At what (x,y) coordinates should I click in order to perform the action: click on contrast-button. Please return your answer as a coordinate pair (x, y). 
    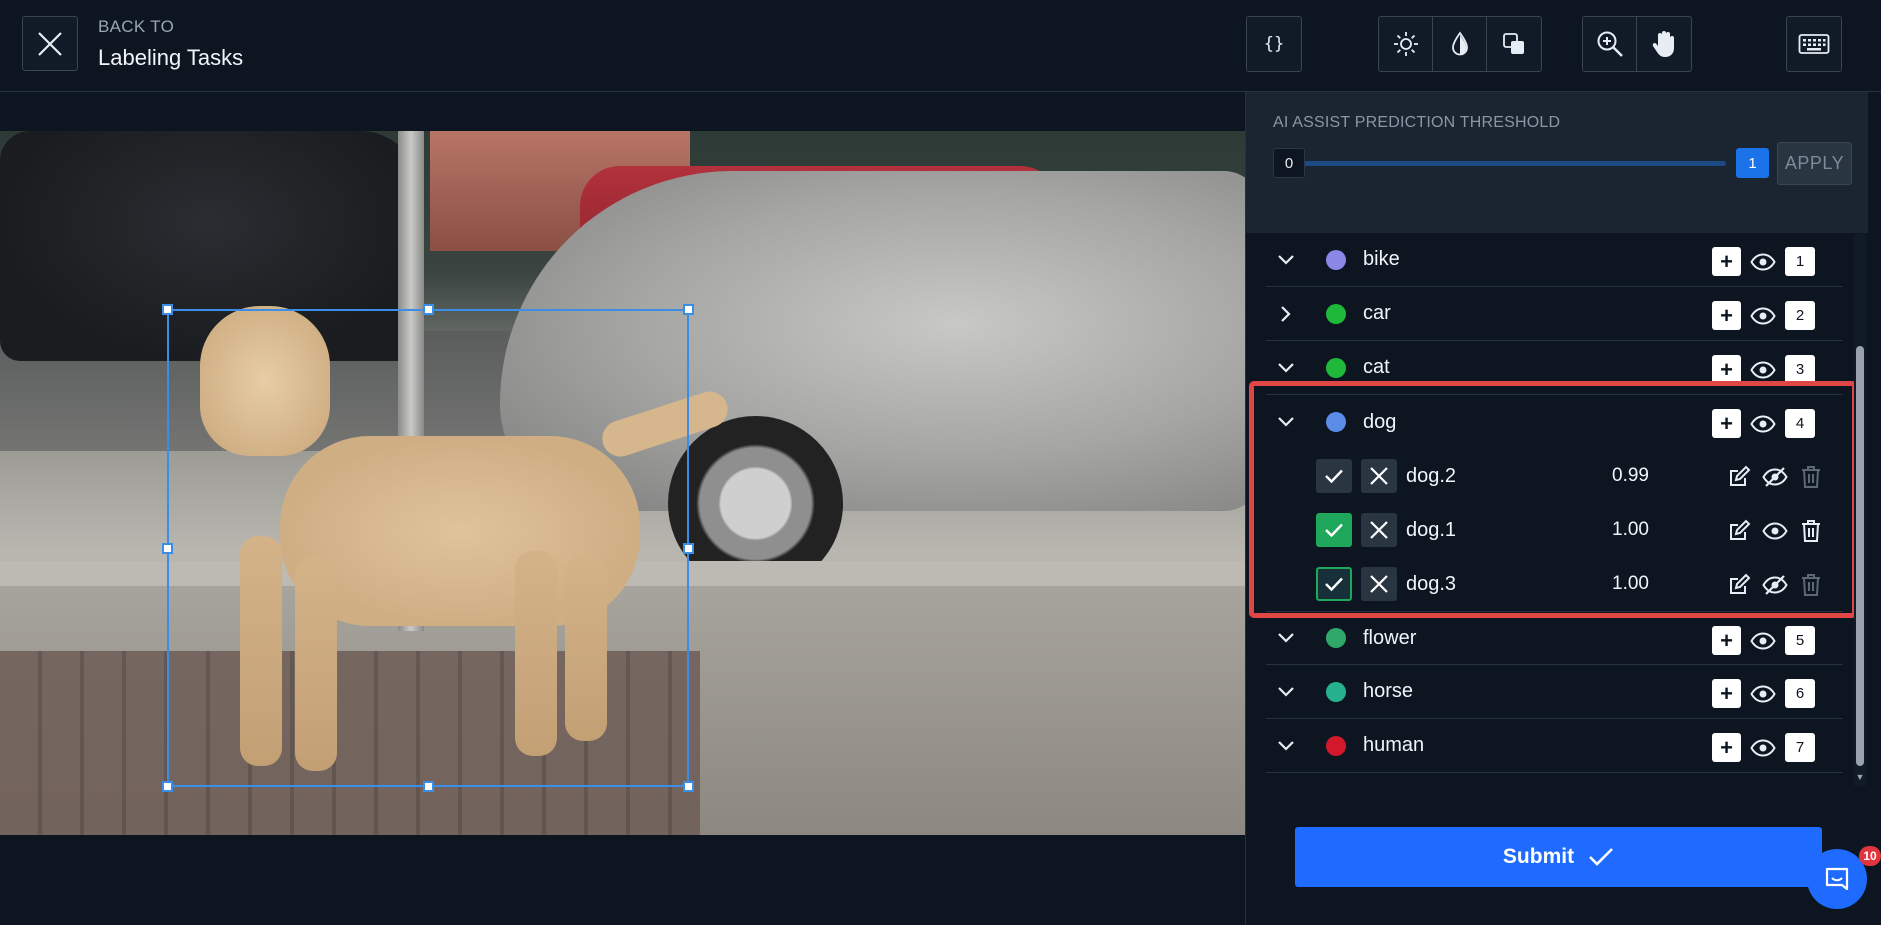
    Looking at the image, I should click on (1514, 44).